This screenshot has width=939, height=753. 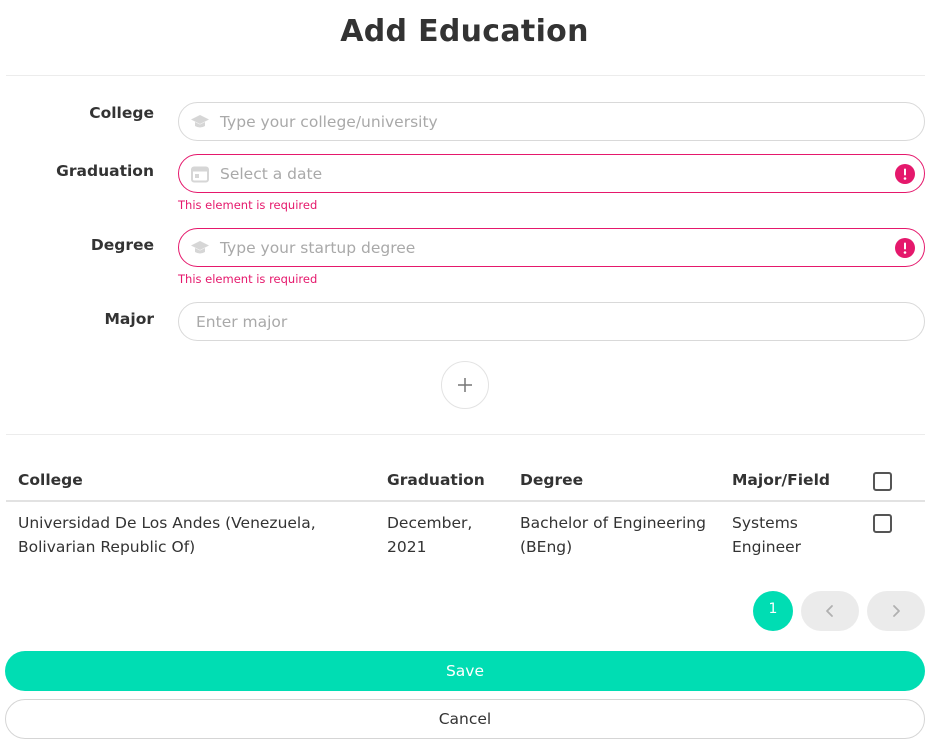 I want to click on table-header-divider, so click(x=465, y=501).